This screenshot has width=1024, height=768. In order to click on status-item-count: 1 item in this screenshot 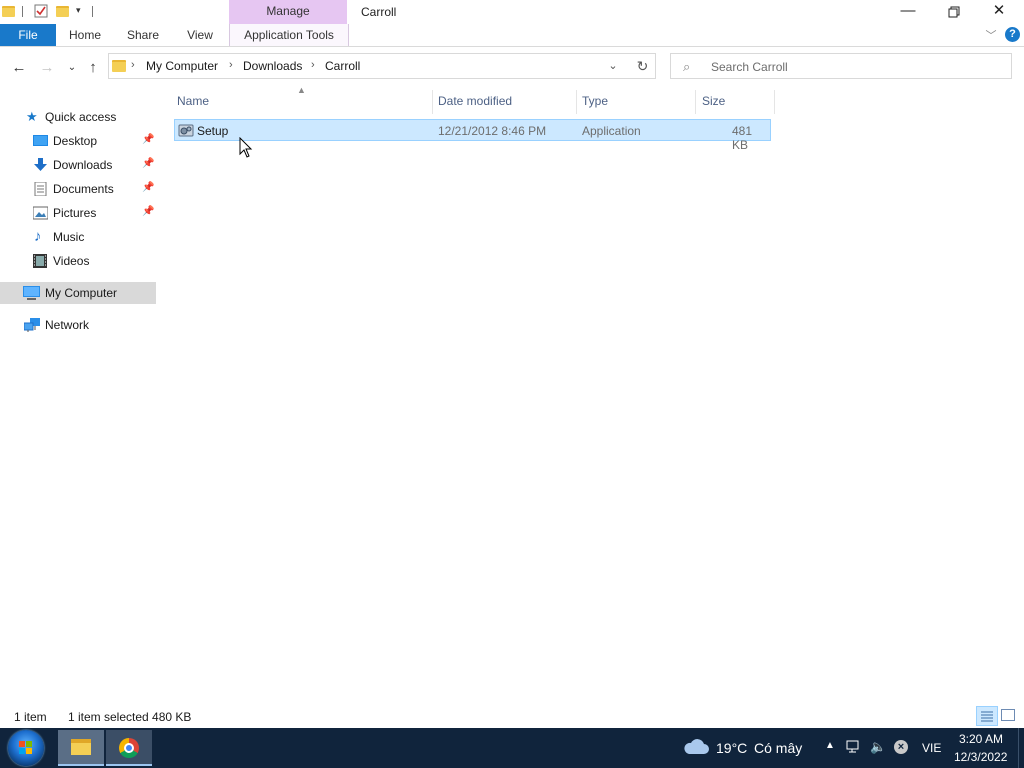, I will do `click(30, 717)`.